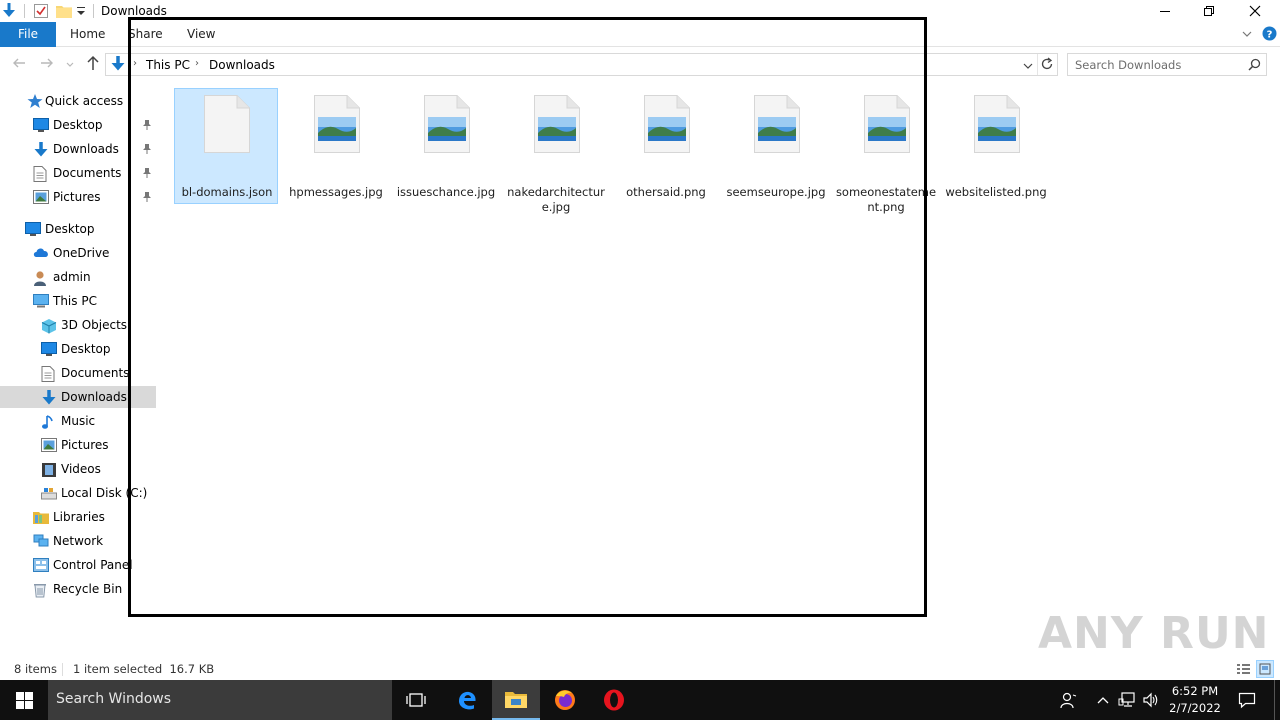 Image resolution: width=1280 pixels, height=720 pixels. I want to click on any-run-watermark: ANY RUN, so click(1154, 633).